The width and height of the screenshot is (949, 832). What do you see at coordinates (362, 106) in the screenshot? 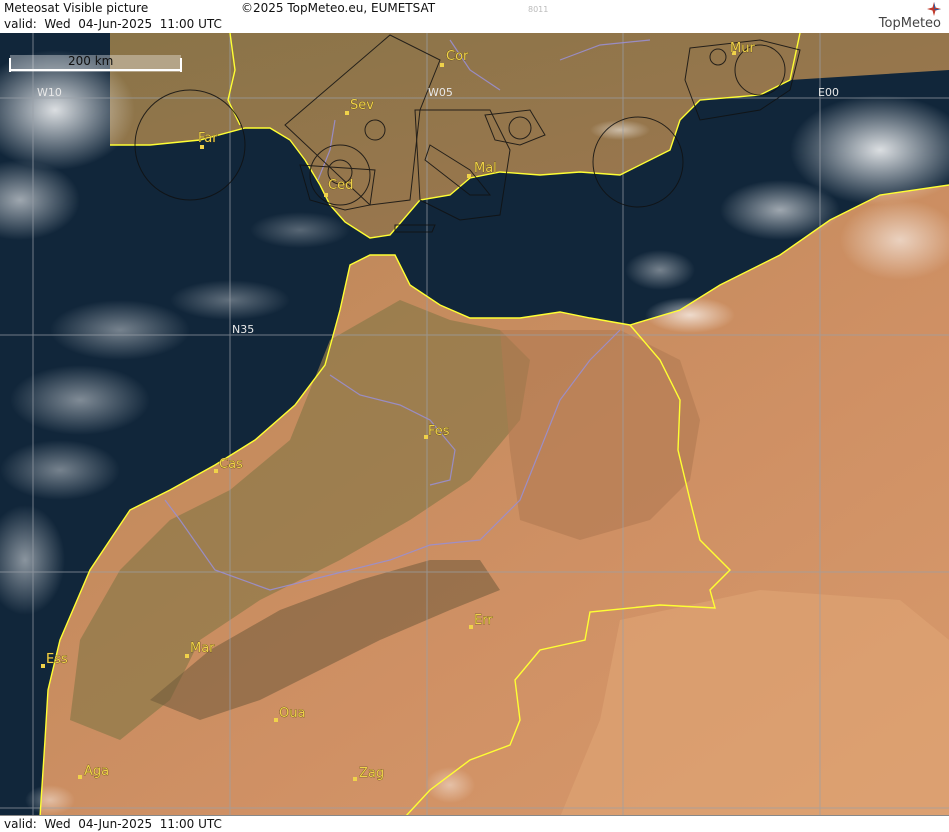
I see `city-label-sev: Sev` at bounding box center [362, 106].